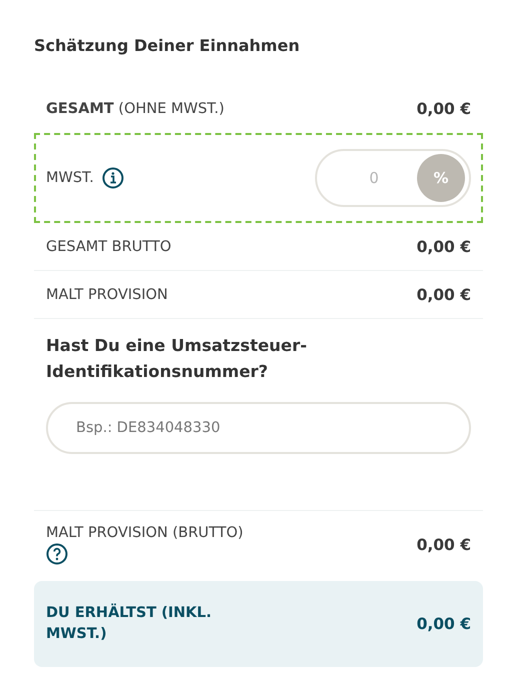  Describe the element at coordinates (70, 178) in the screenshot. I see `row-label: MWST.` at that location.